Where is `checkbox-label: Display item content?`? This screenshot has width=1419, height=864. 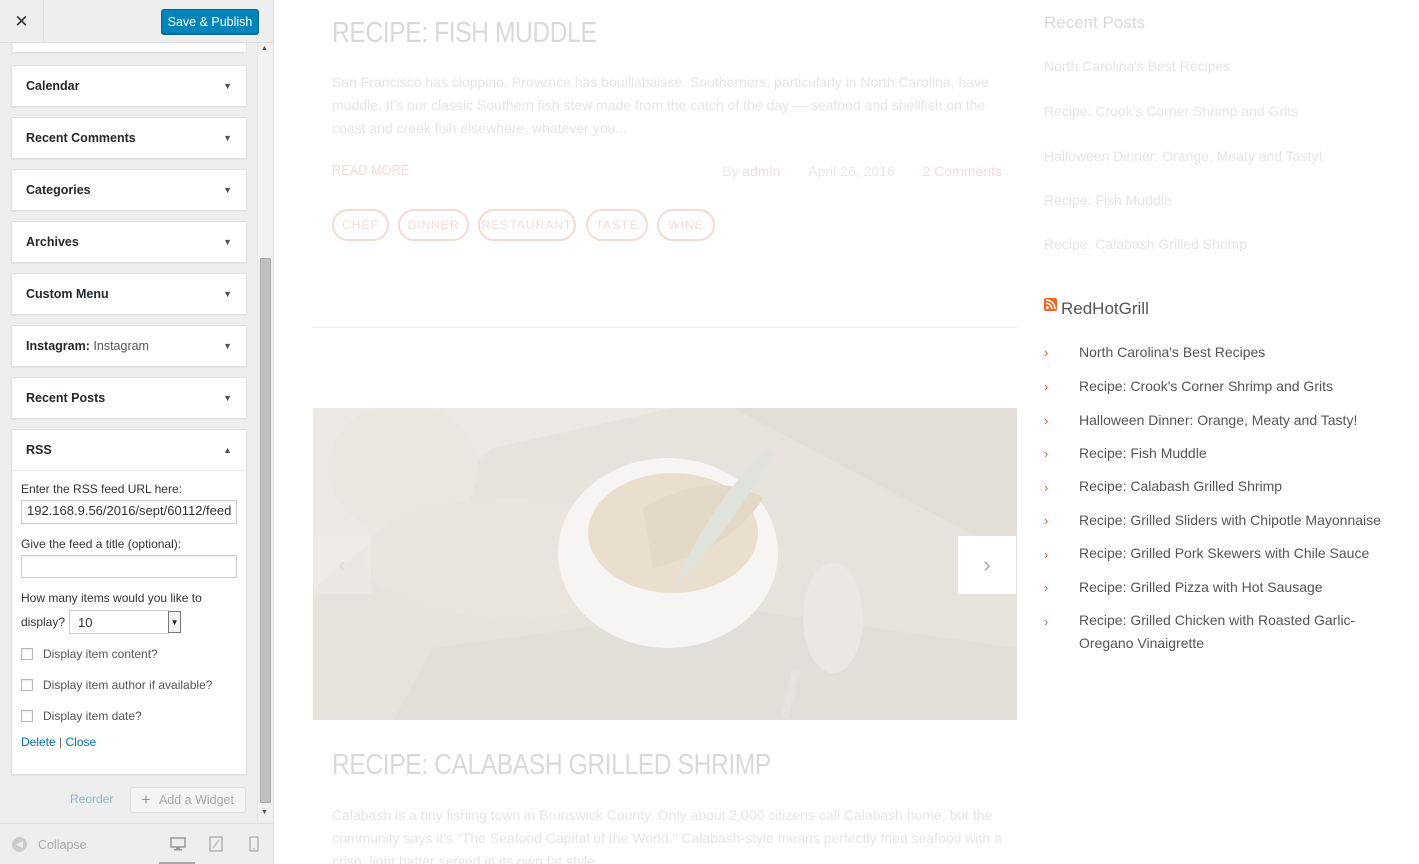 checkbox-label: Display item content? is located at coordinates (100, 654).